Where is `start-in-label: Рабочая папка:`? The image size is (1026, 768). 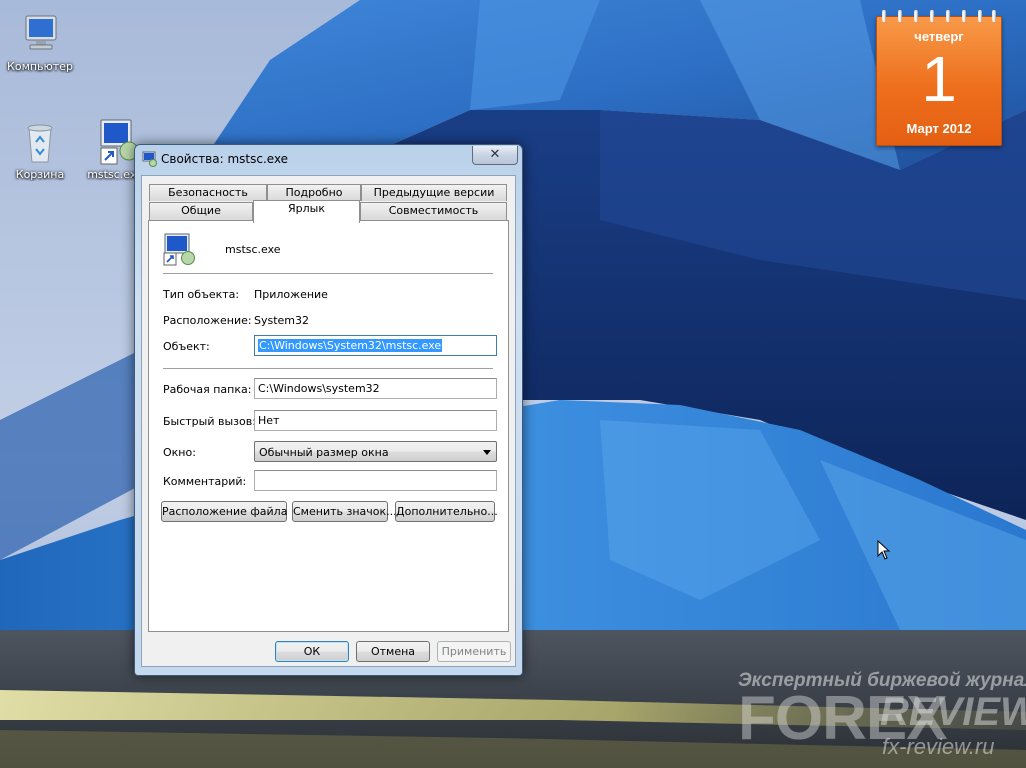
start-in-label: Рабочая папка: is located at coordinates (207, 389).